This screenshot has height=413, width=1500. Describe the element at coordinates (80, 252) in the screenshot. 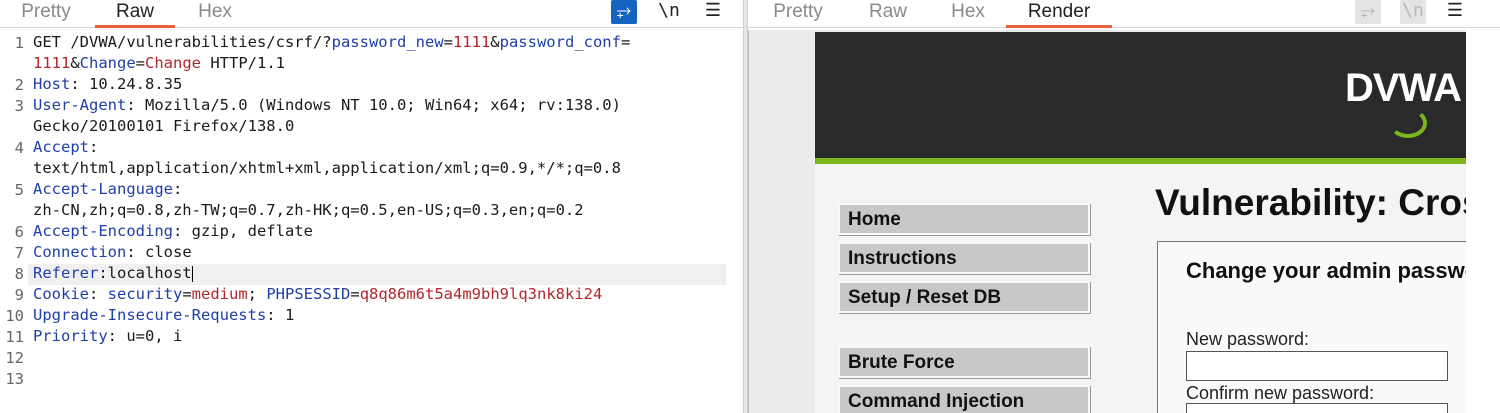

I see `header-key: Connection` at that location.